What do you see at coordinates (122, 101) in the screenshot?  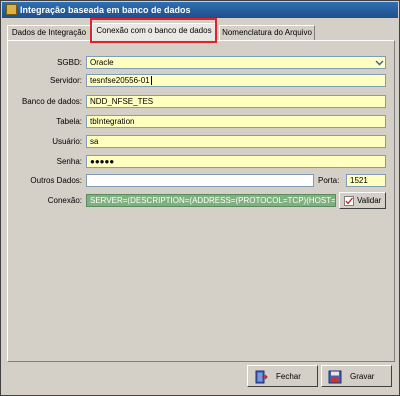 I see `banco-value: NDD_NFSE_TES` at bounding box center [122, 101].